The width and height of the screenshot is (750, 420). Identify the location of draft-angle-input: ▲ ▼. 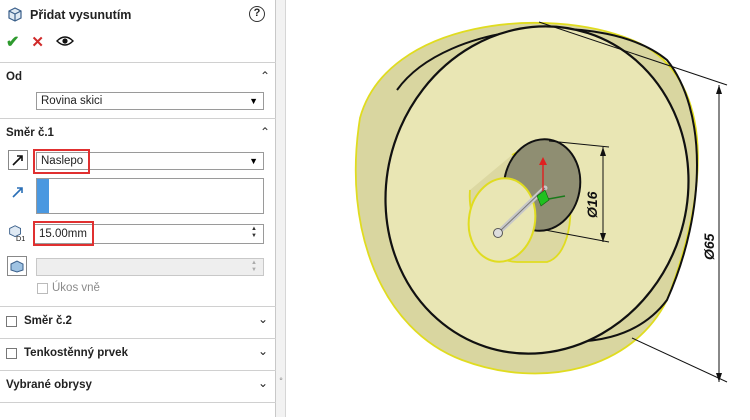
(150, 267).